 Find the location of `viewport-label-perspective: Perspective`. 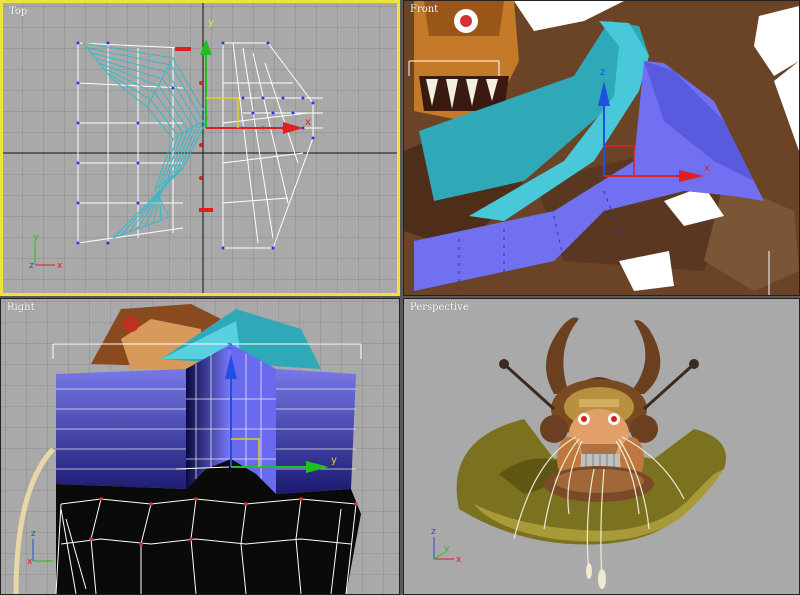

viewport-label-perspective: Perspective is located at coordinates (439, 307).